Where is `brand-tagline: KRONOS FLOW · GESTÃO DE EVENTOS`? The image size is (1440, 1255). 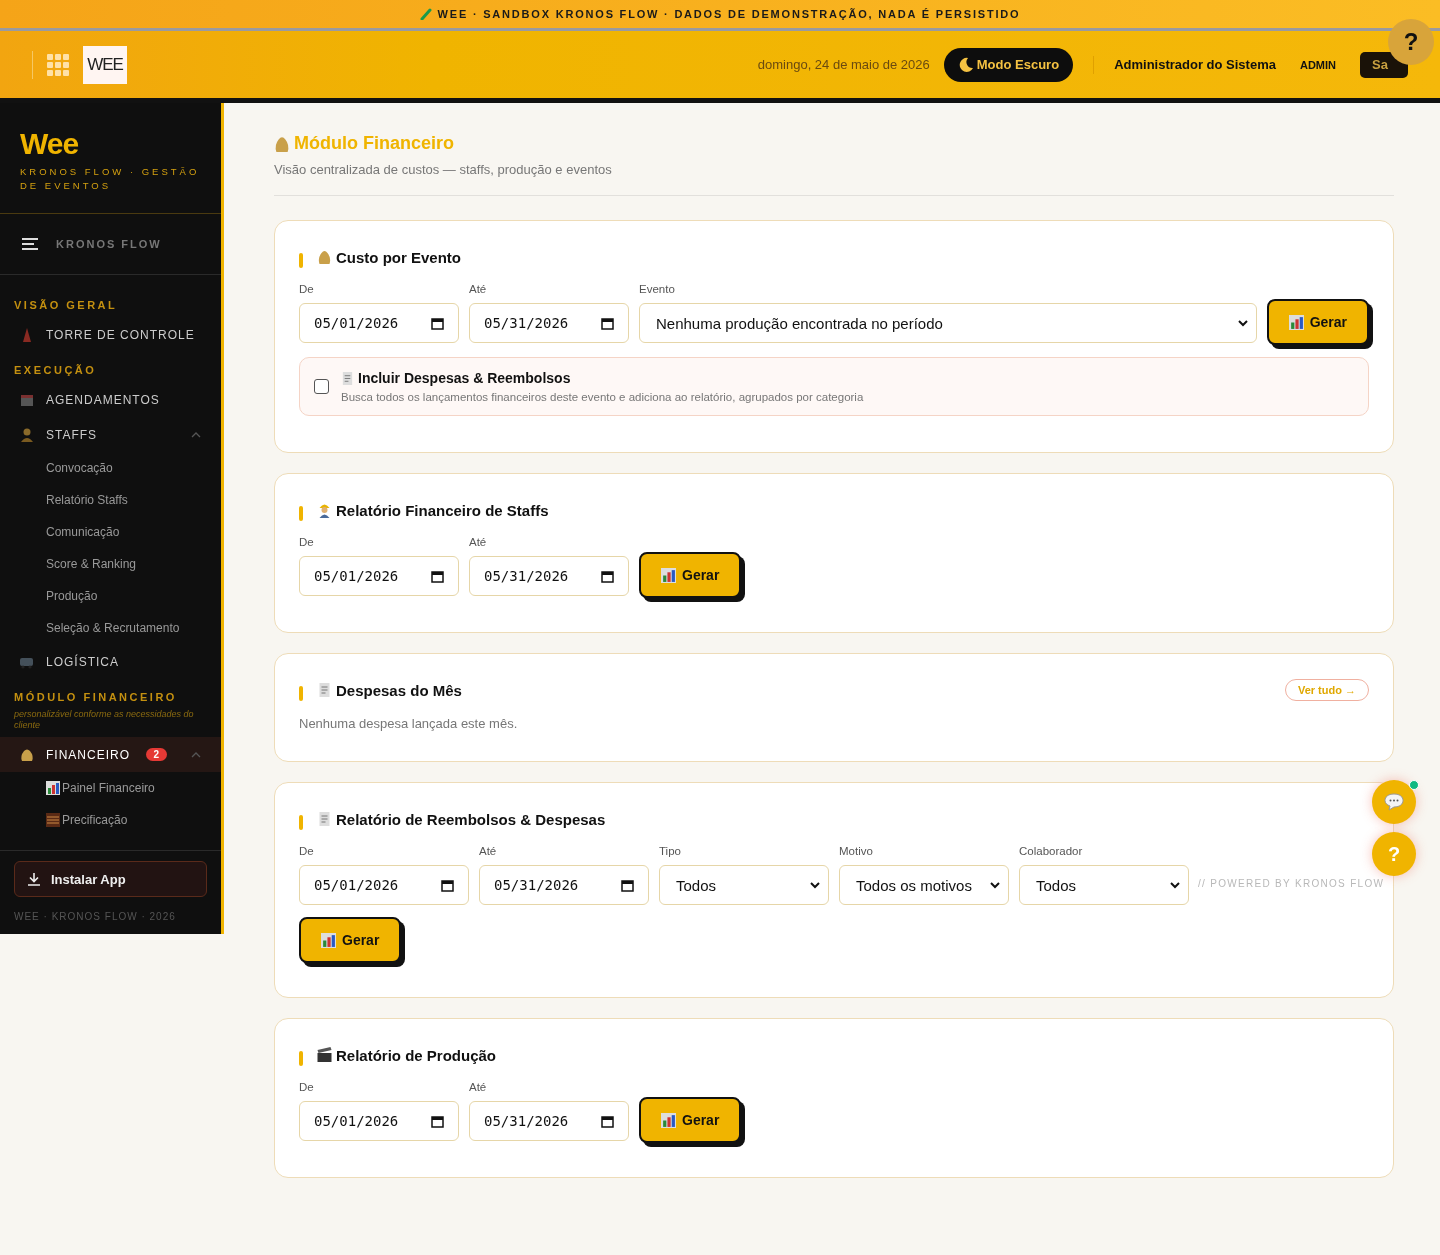
brand-tagline: KRONOS FLOW · GESTÃO DE EVENTOS is located at coordinates (110, 179).